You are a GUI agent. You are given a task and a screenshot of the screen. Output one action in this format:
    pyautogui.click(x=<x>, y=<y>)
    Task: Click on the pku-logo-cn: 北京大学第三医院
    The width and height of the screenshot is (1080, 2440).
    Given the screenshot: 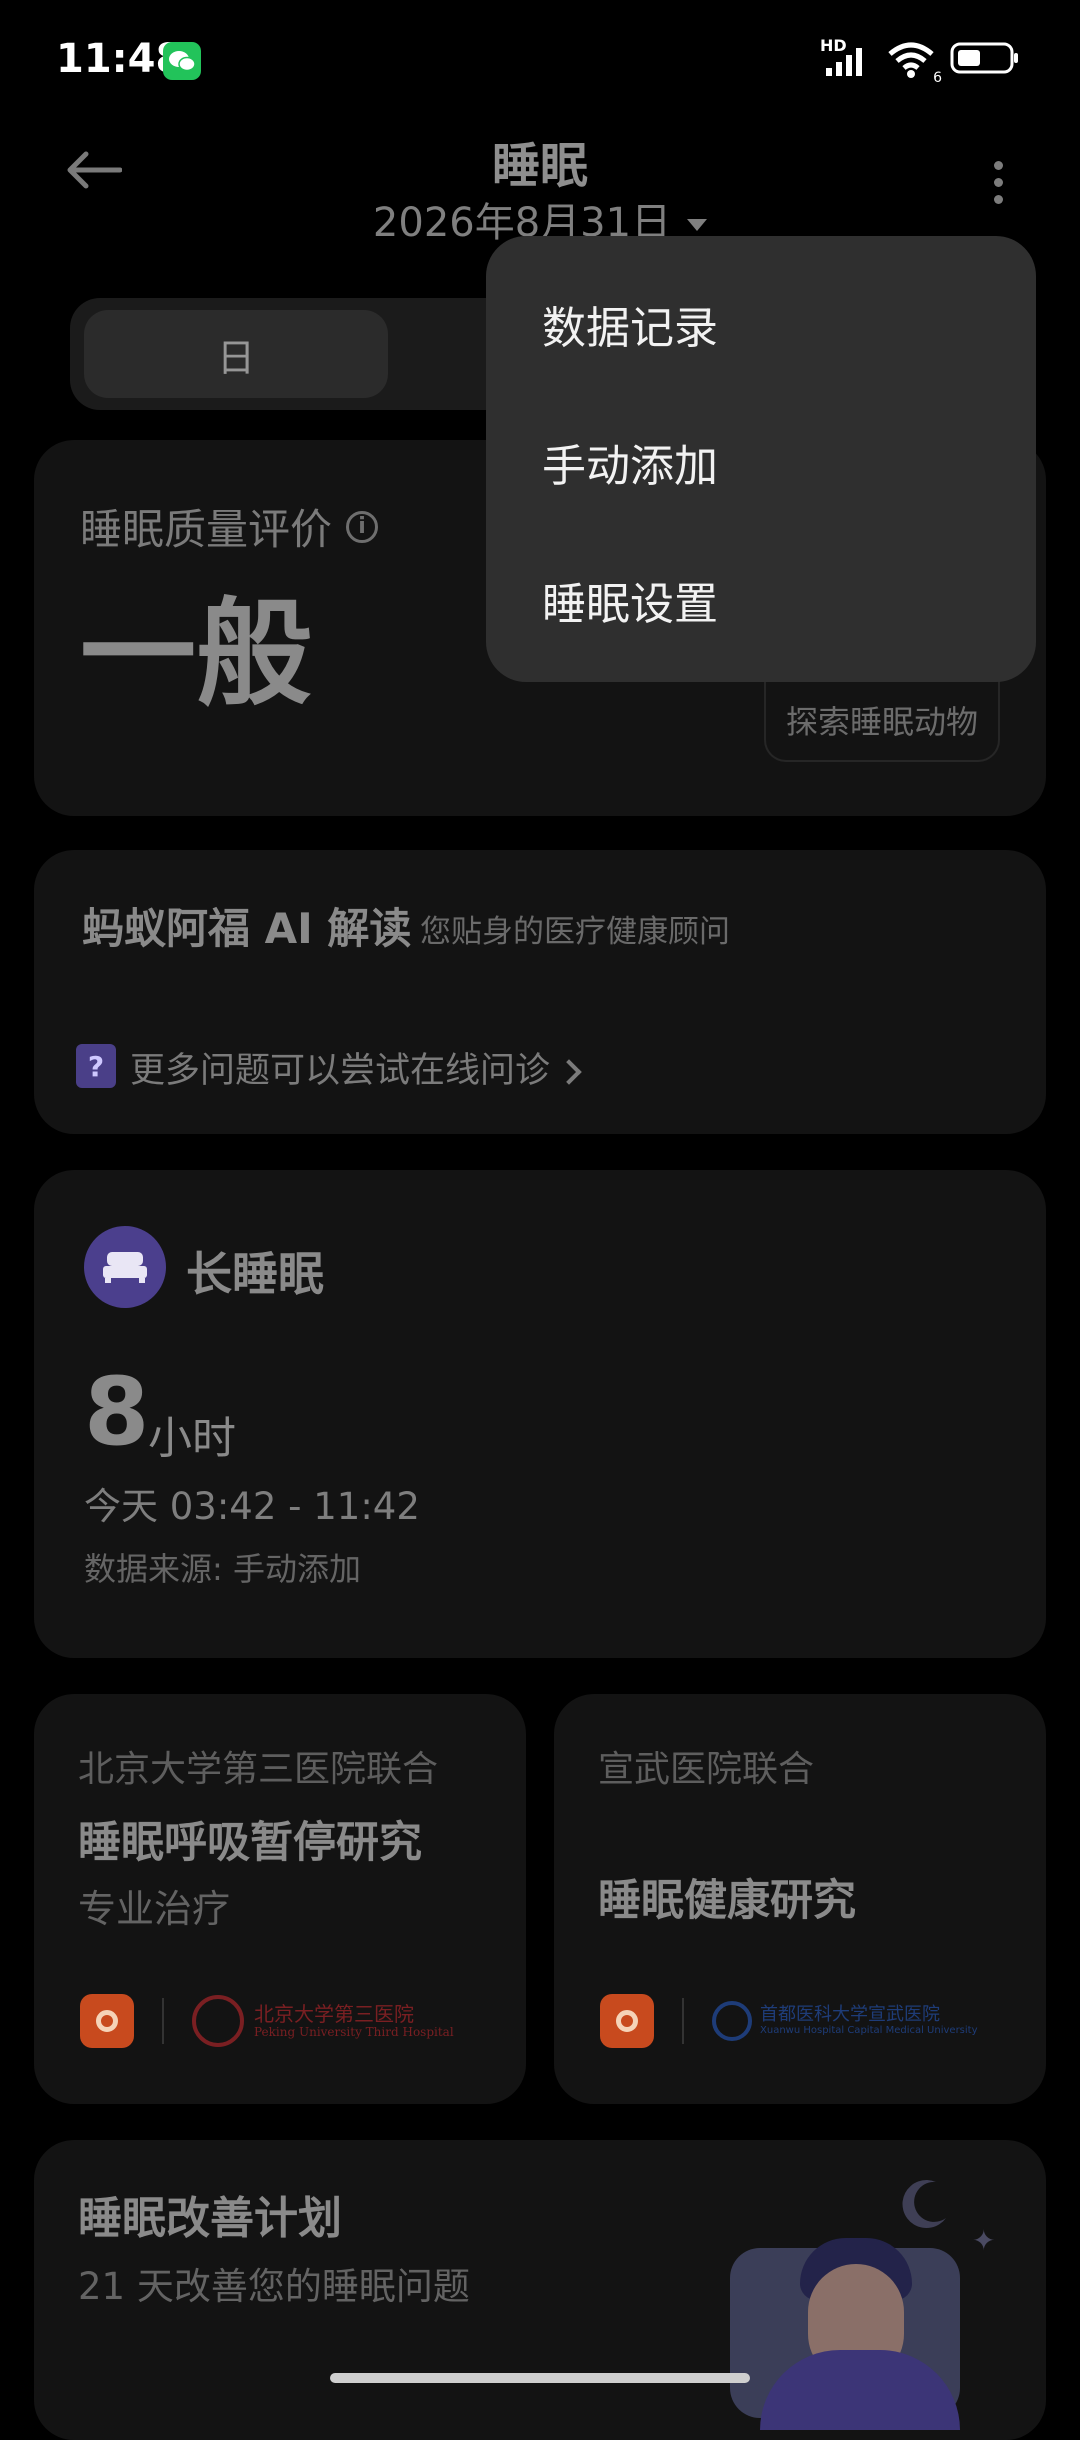 What is the action you would take?
    pyautogui.click(x=334, y=2014)
    